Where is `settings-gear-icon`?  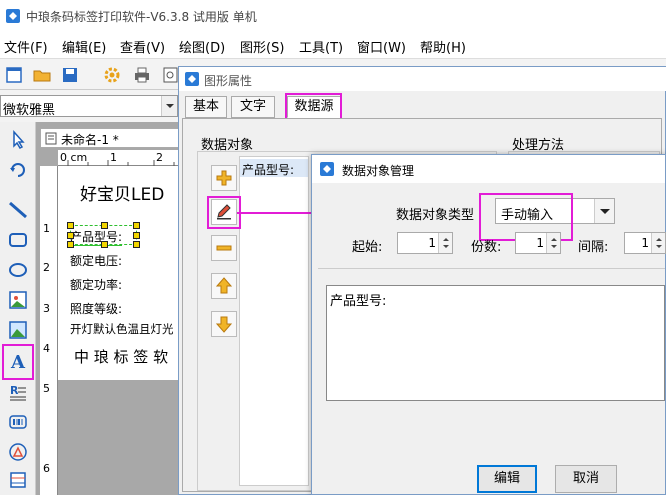
settings-gear-icon is located at coordinates (112, 75).